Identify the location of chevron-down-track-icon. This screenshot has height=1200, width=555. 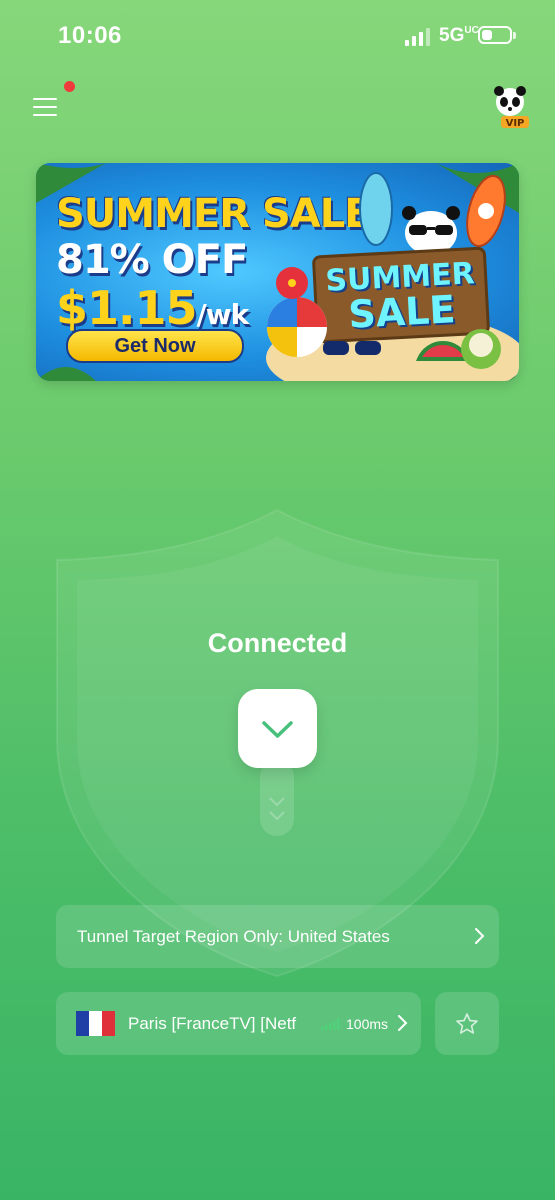
(277, 809).